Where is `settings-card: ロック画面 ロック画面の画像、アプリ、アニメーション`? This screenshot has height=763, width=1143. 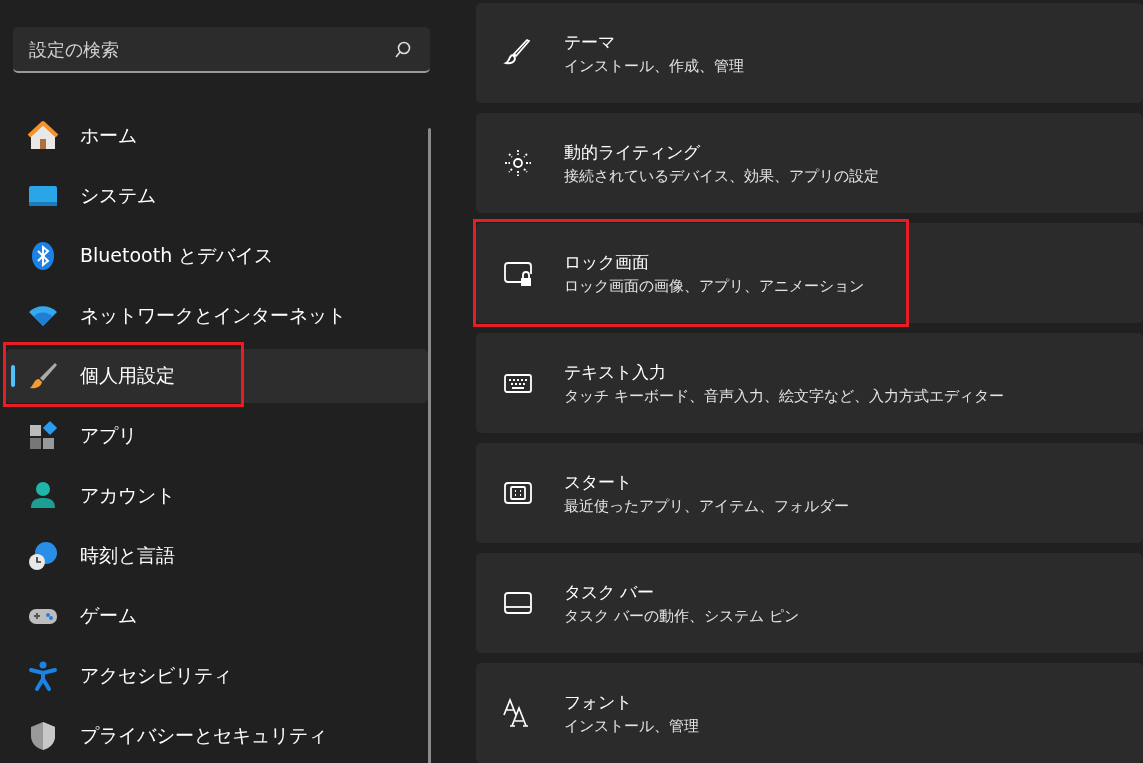
settings-card: ロック画面 ロック画面の画像、アプリ、アニメーション is located at coordinates (809, 273).